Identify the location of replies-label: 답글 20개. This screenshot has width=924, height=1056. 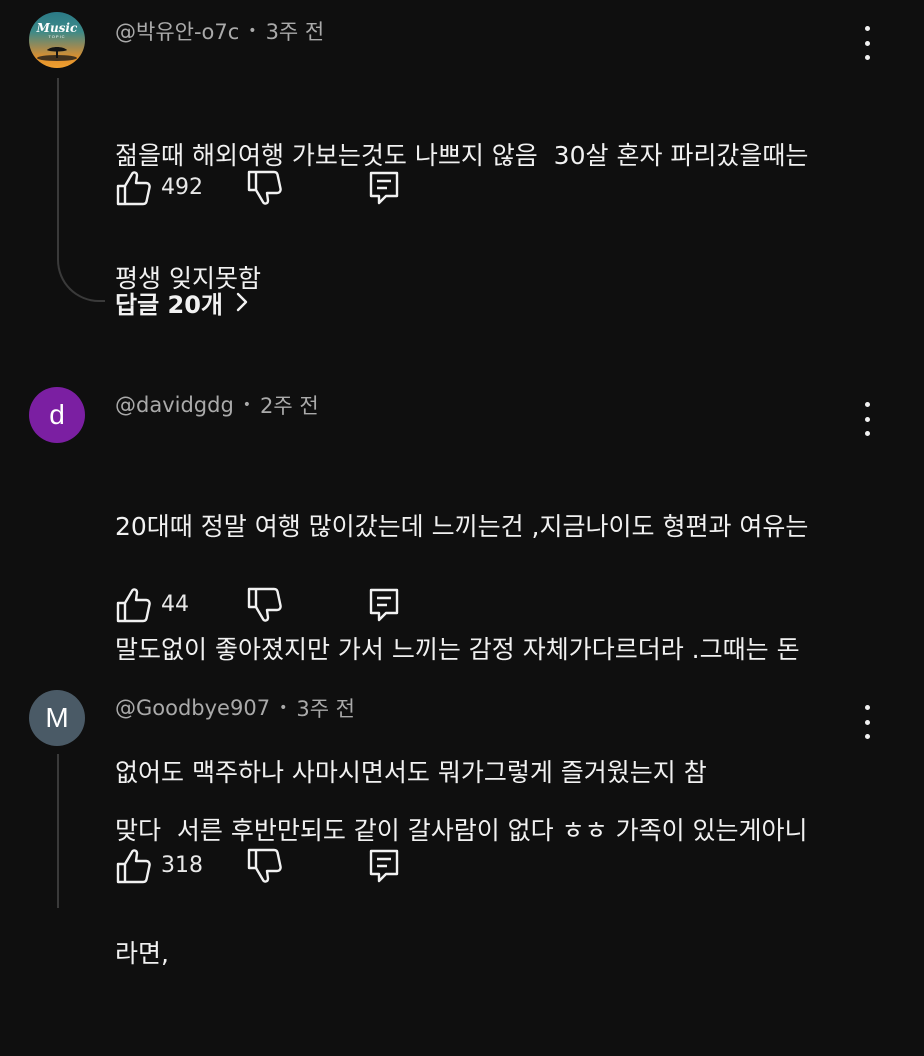
(169, 304).